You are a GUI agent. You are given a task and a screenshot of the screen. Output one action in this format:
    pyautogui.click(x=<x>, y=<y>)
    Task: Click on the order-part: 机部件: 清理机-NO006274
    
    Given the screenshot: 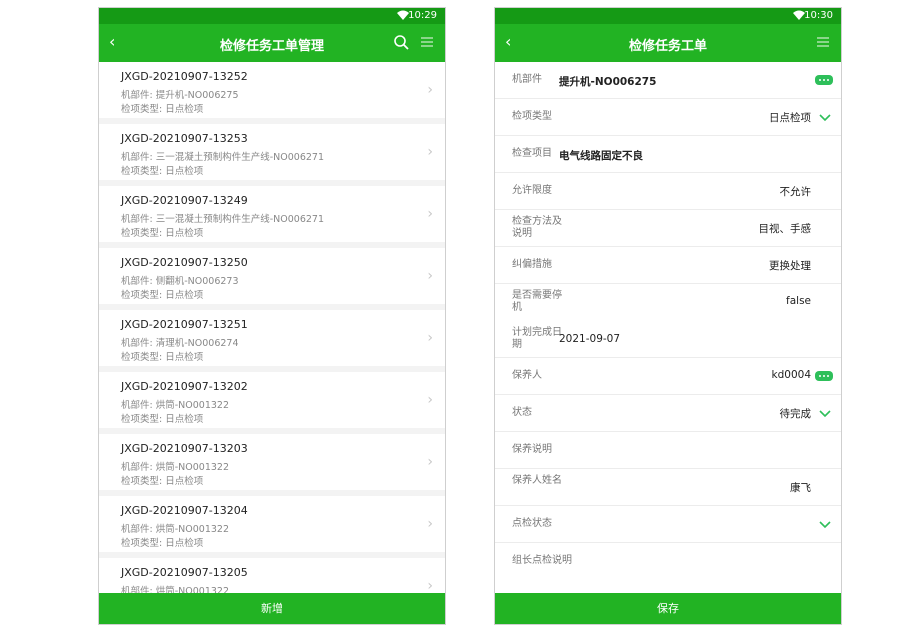 What is the action you would take?
    pyautogui.click(x=180, y=343)
    